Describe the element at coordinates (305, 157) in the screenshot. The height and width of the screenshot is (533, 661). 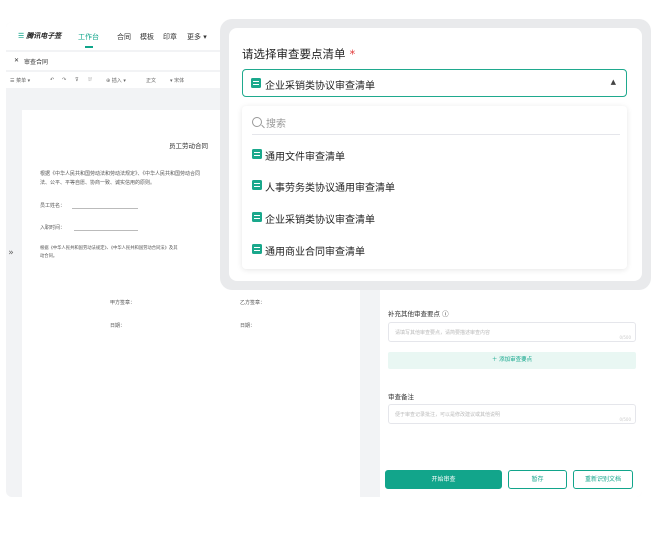
I see `option-label: 通用文件审查清单` at that location.